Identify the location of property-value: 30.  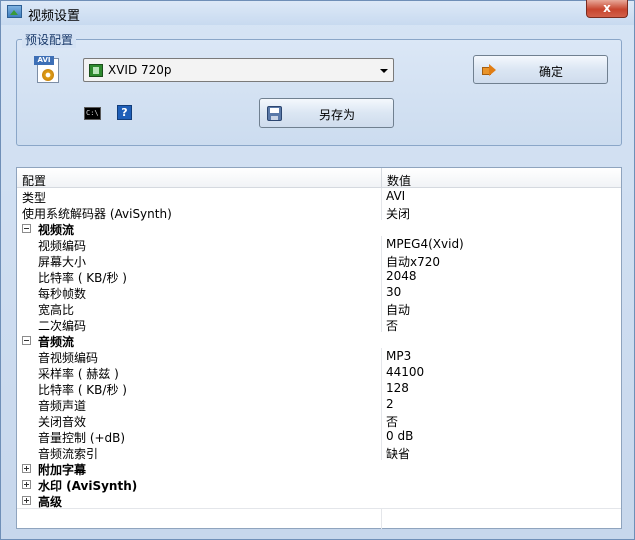
(393, 292).